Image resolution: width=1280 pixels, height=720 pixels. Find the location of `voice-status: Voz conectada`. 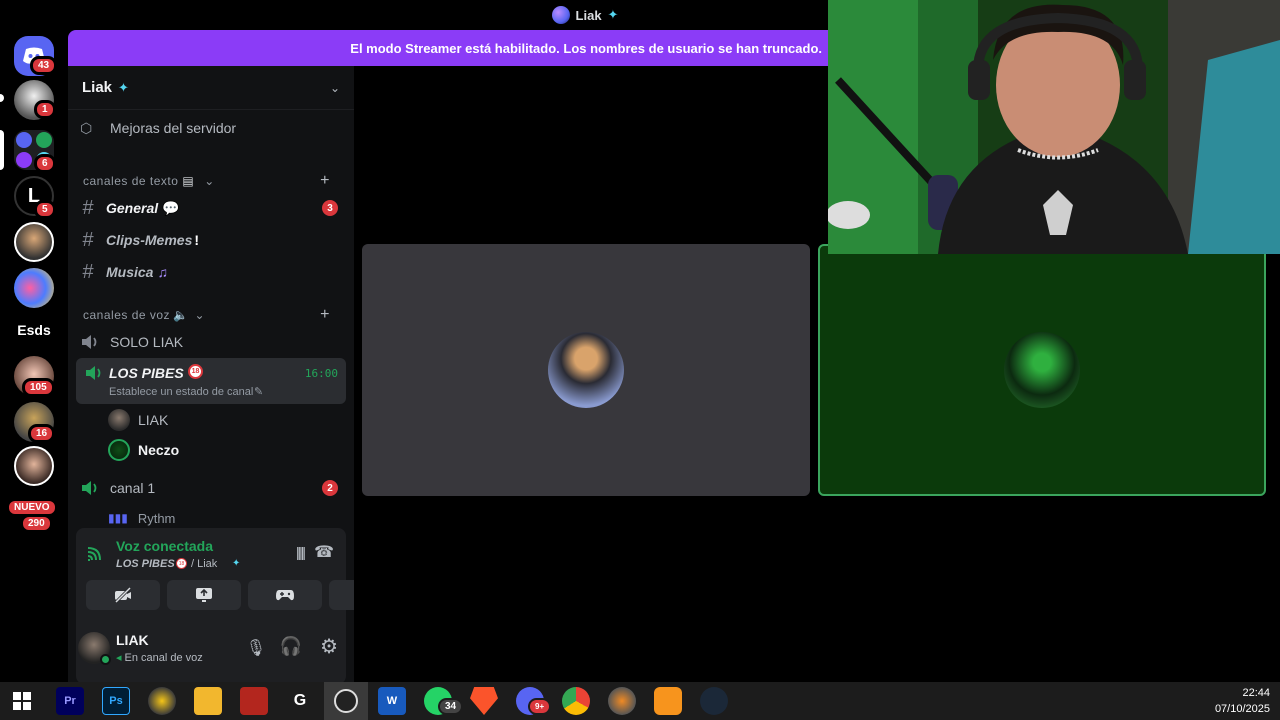

voice-status: Voz conectada is located at coordinates (164, 546).